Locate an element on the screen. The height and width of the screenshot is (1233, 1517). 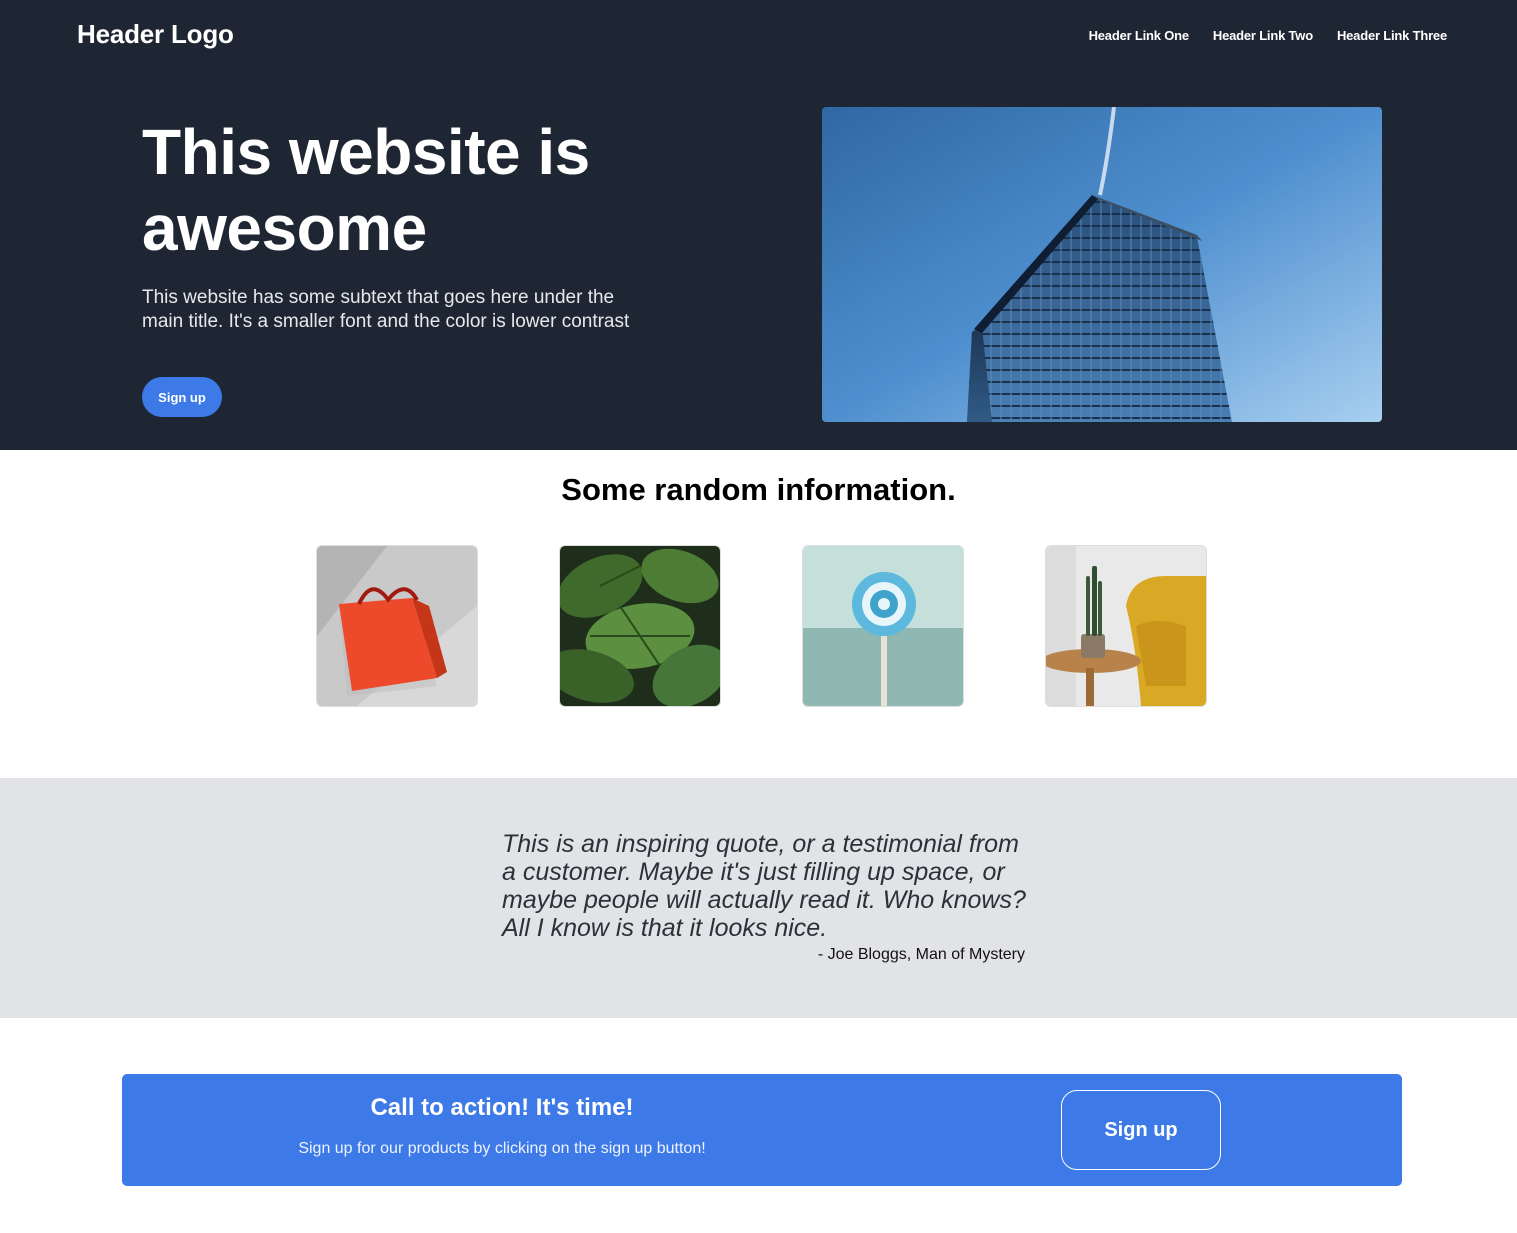
header-logo: Header Logo is located at coordinates (155, 34).